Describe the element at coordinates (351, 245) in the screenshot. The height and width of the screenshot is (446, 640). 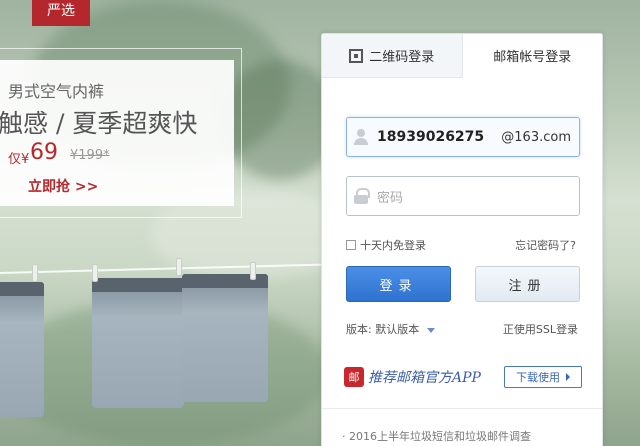
I see `remember-checkbox` at that location.